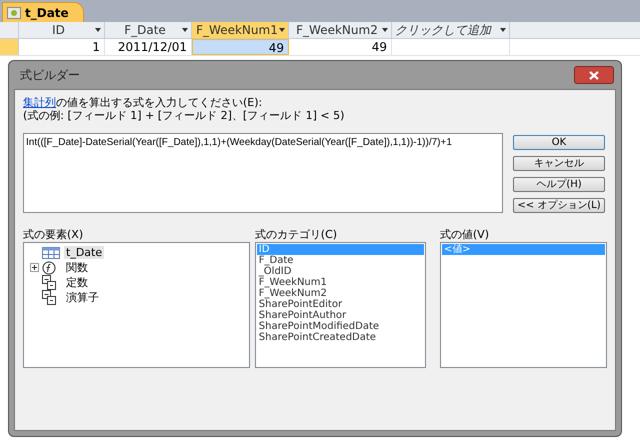 This screenshot has width=640, height=441. I want to click on dialog-button: キャンセル, so click(559, 163).